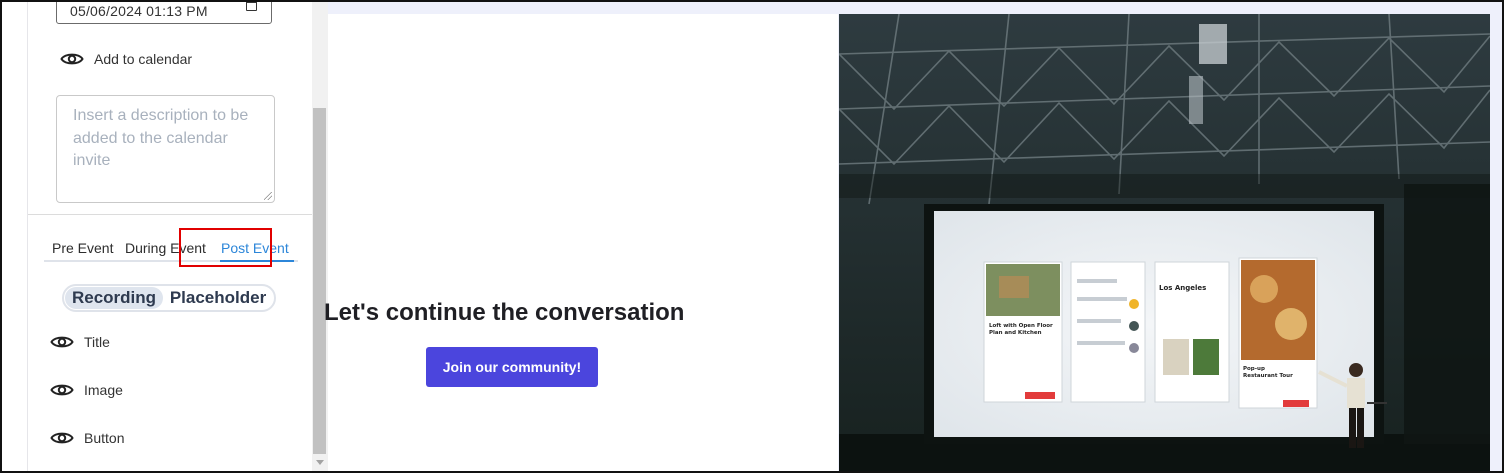 This screenshot has width=1504, height=473. I want to click on image-toggle: Image, so click(86, 390).